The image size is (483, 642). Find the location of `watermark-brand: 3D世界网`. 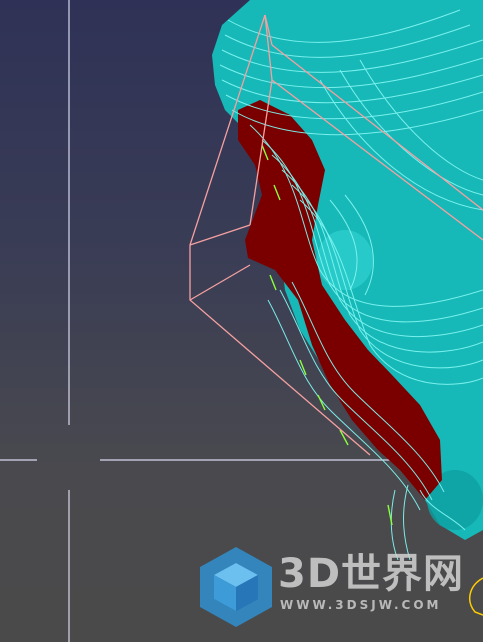

watermark-brand: 3D世界网 is located at coordinates (371, 574).